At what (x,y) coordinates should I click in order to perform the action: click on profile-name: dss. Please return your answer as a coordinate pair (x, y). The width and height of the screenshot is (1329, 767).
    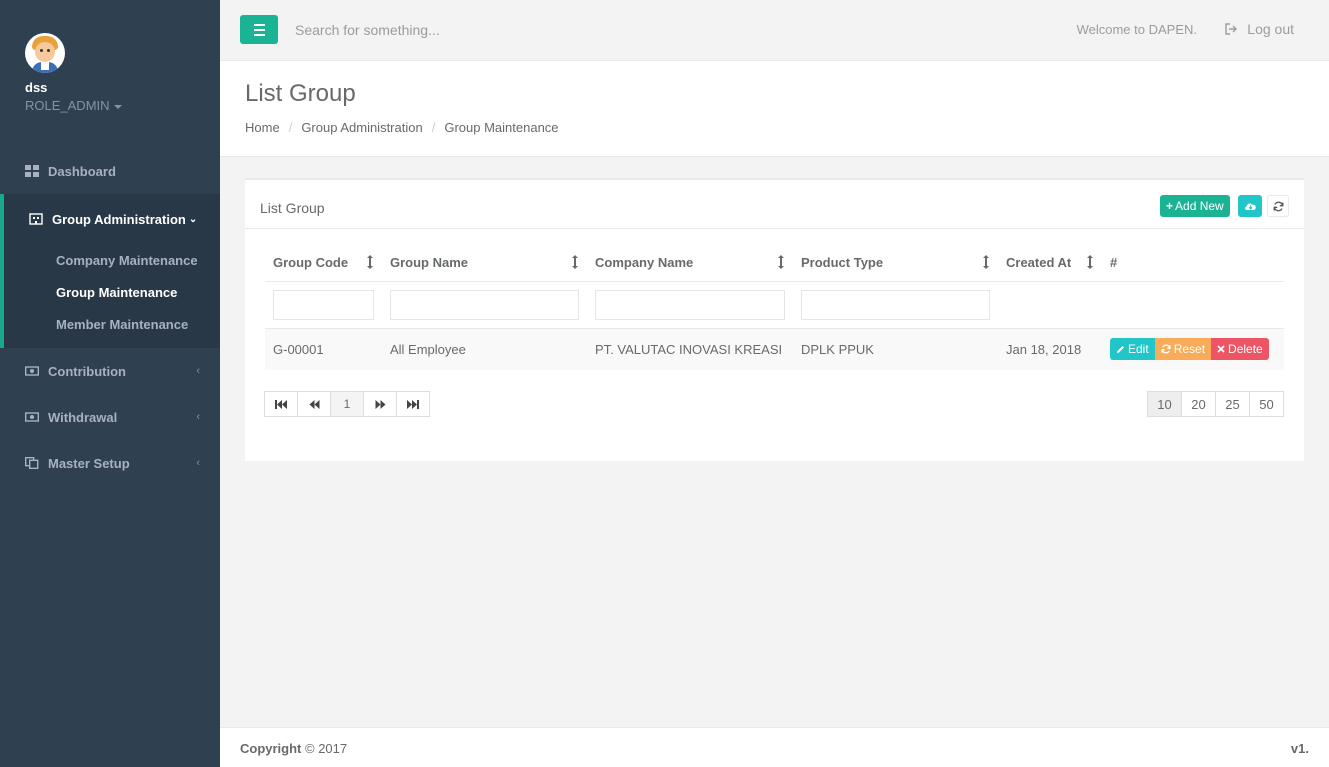
    Looking at the image, I should click on (36, 87).